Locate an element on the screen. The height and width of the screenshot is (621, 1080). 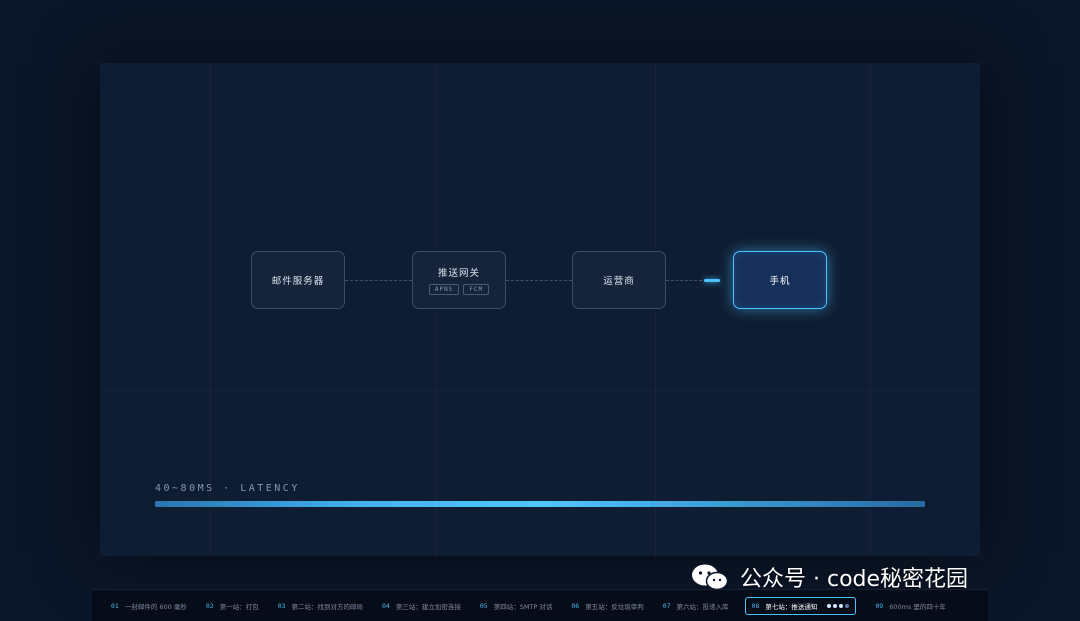
nav-step-01: 01 一封邮件的 600 毫秒 is located at coordinates (149, 606).